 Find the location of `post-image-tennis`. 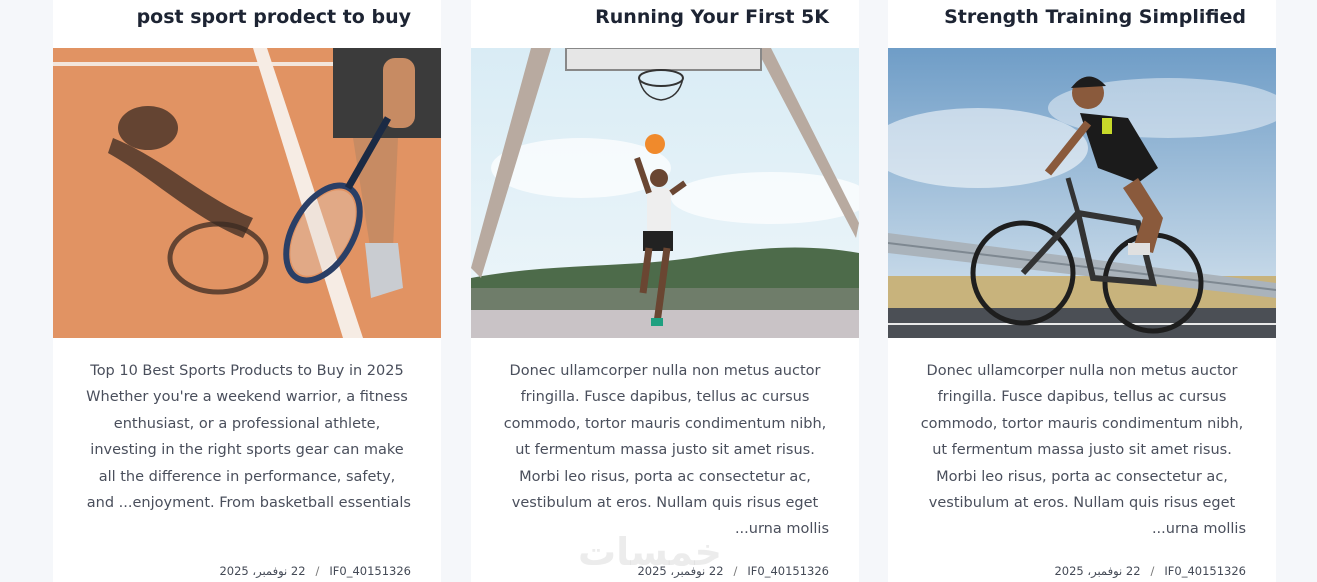

post-image-tennis is located at coordinates (247, 193).